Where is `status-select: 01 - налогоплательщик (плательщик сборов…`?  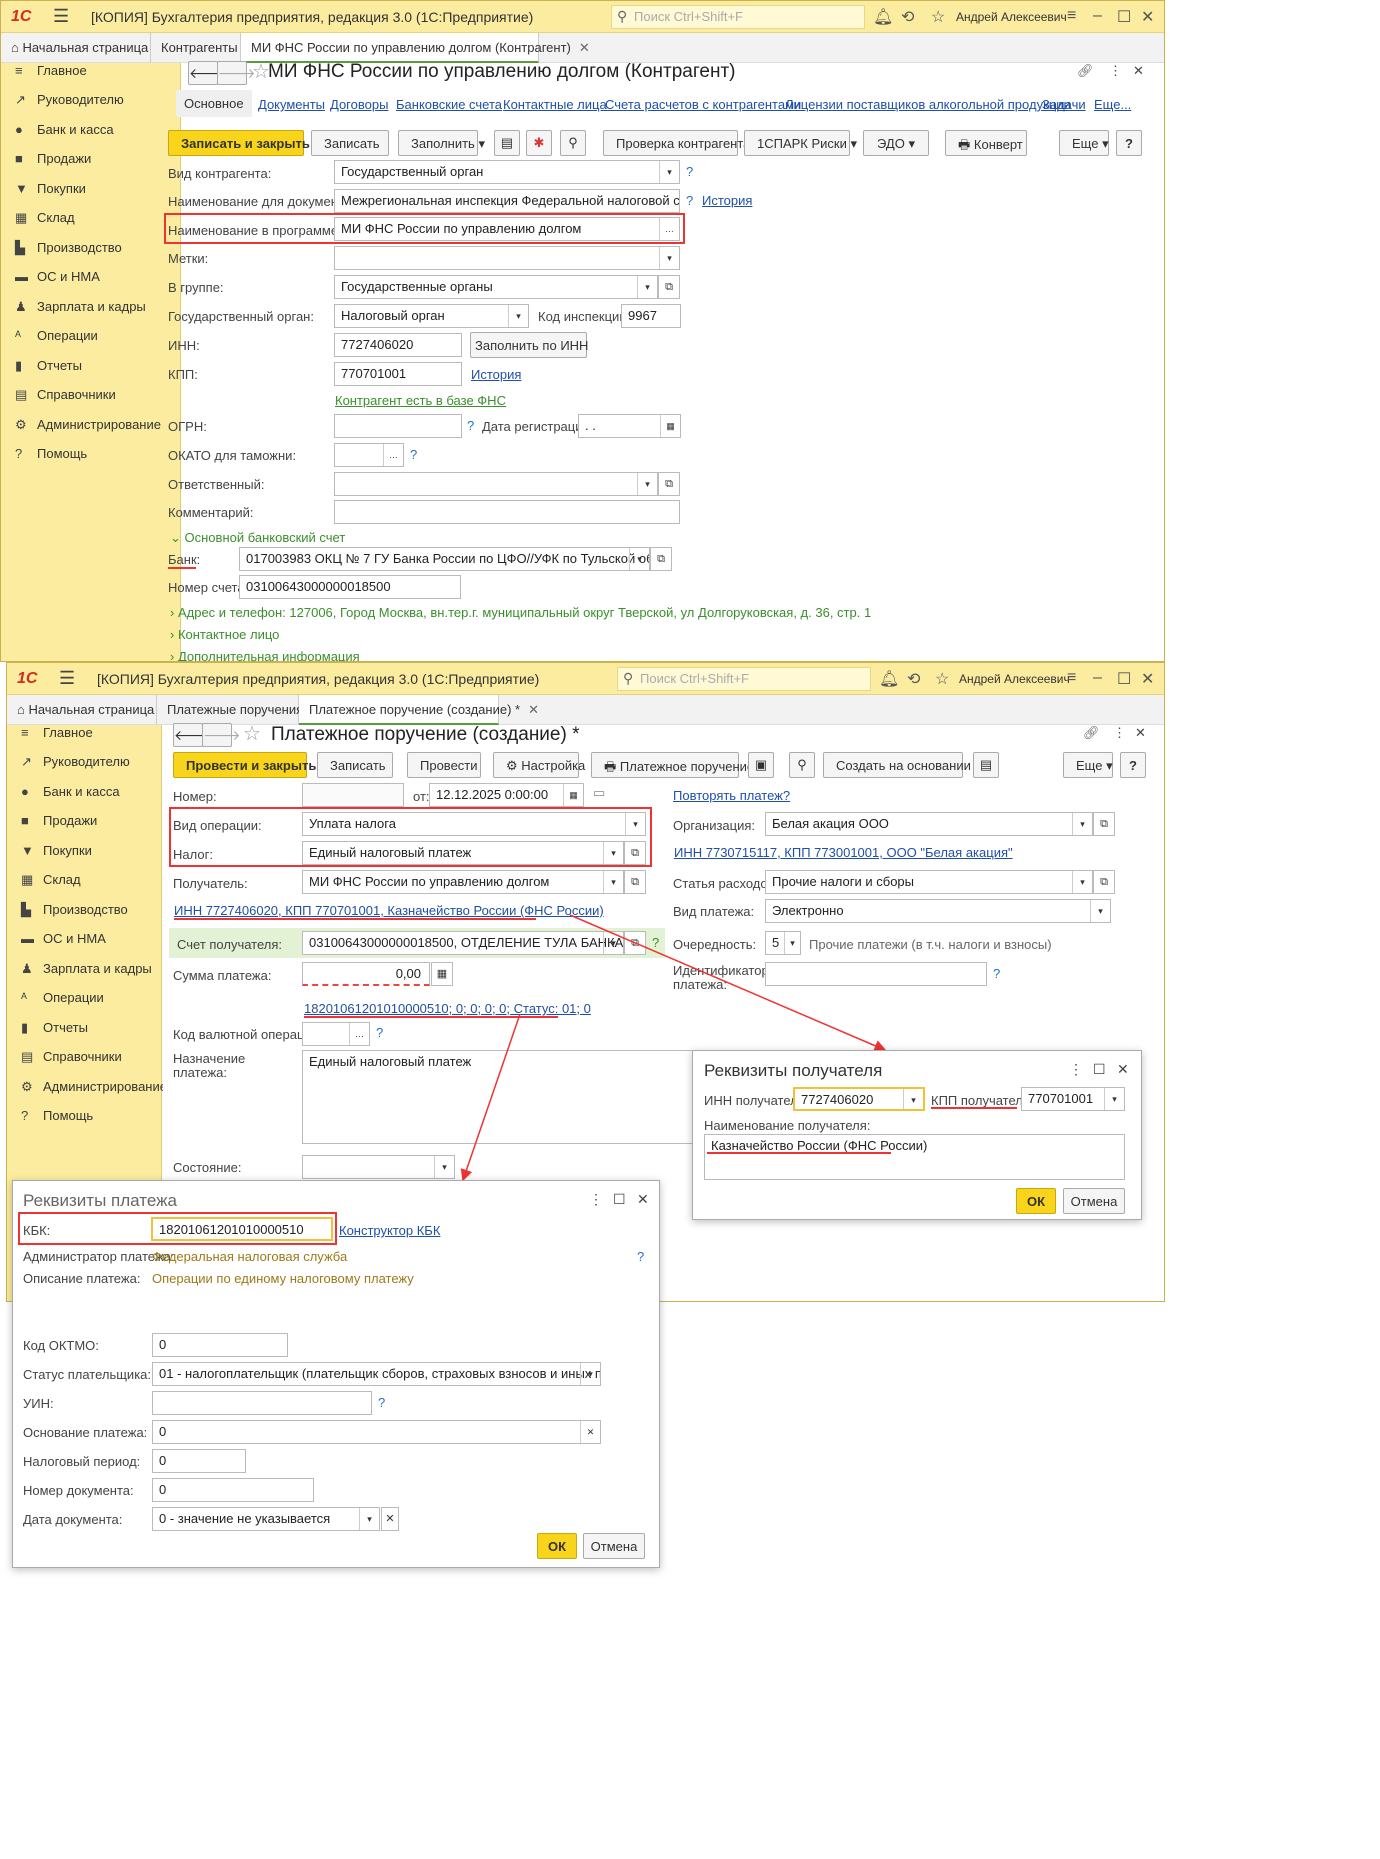
status-select: 01 - налогоплательщик (плательщик сборов… is located at coordinates (376, 1374).